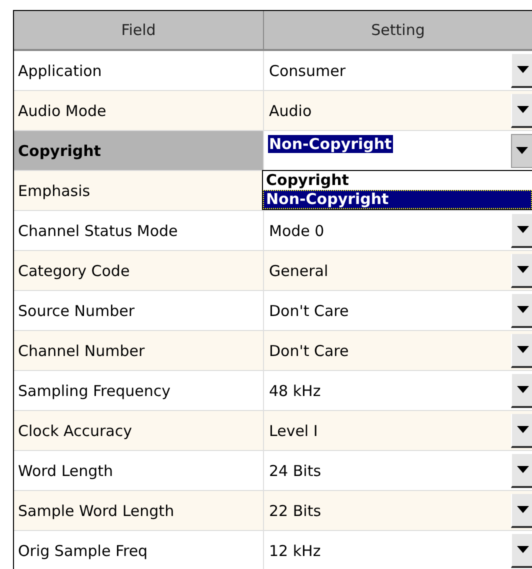 The height and width of the screenshot is (569, 532). I want to click on dropdown-option: Copyright, so click(397, 180).